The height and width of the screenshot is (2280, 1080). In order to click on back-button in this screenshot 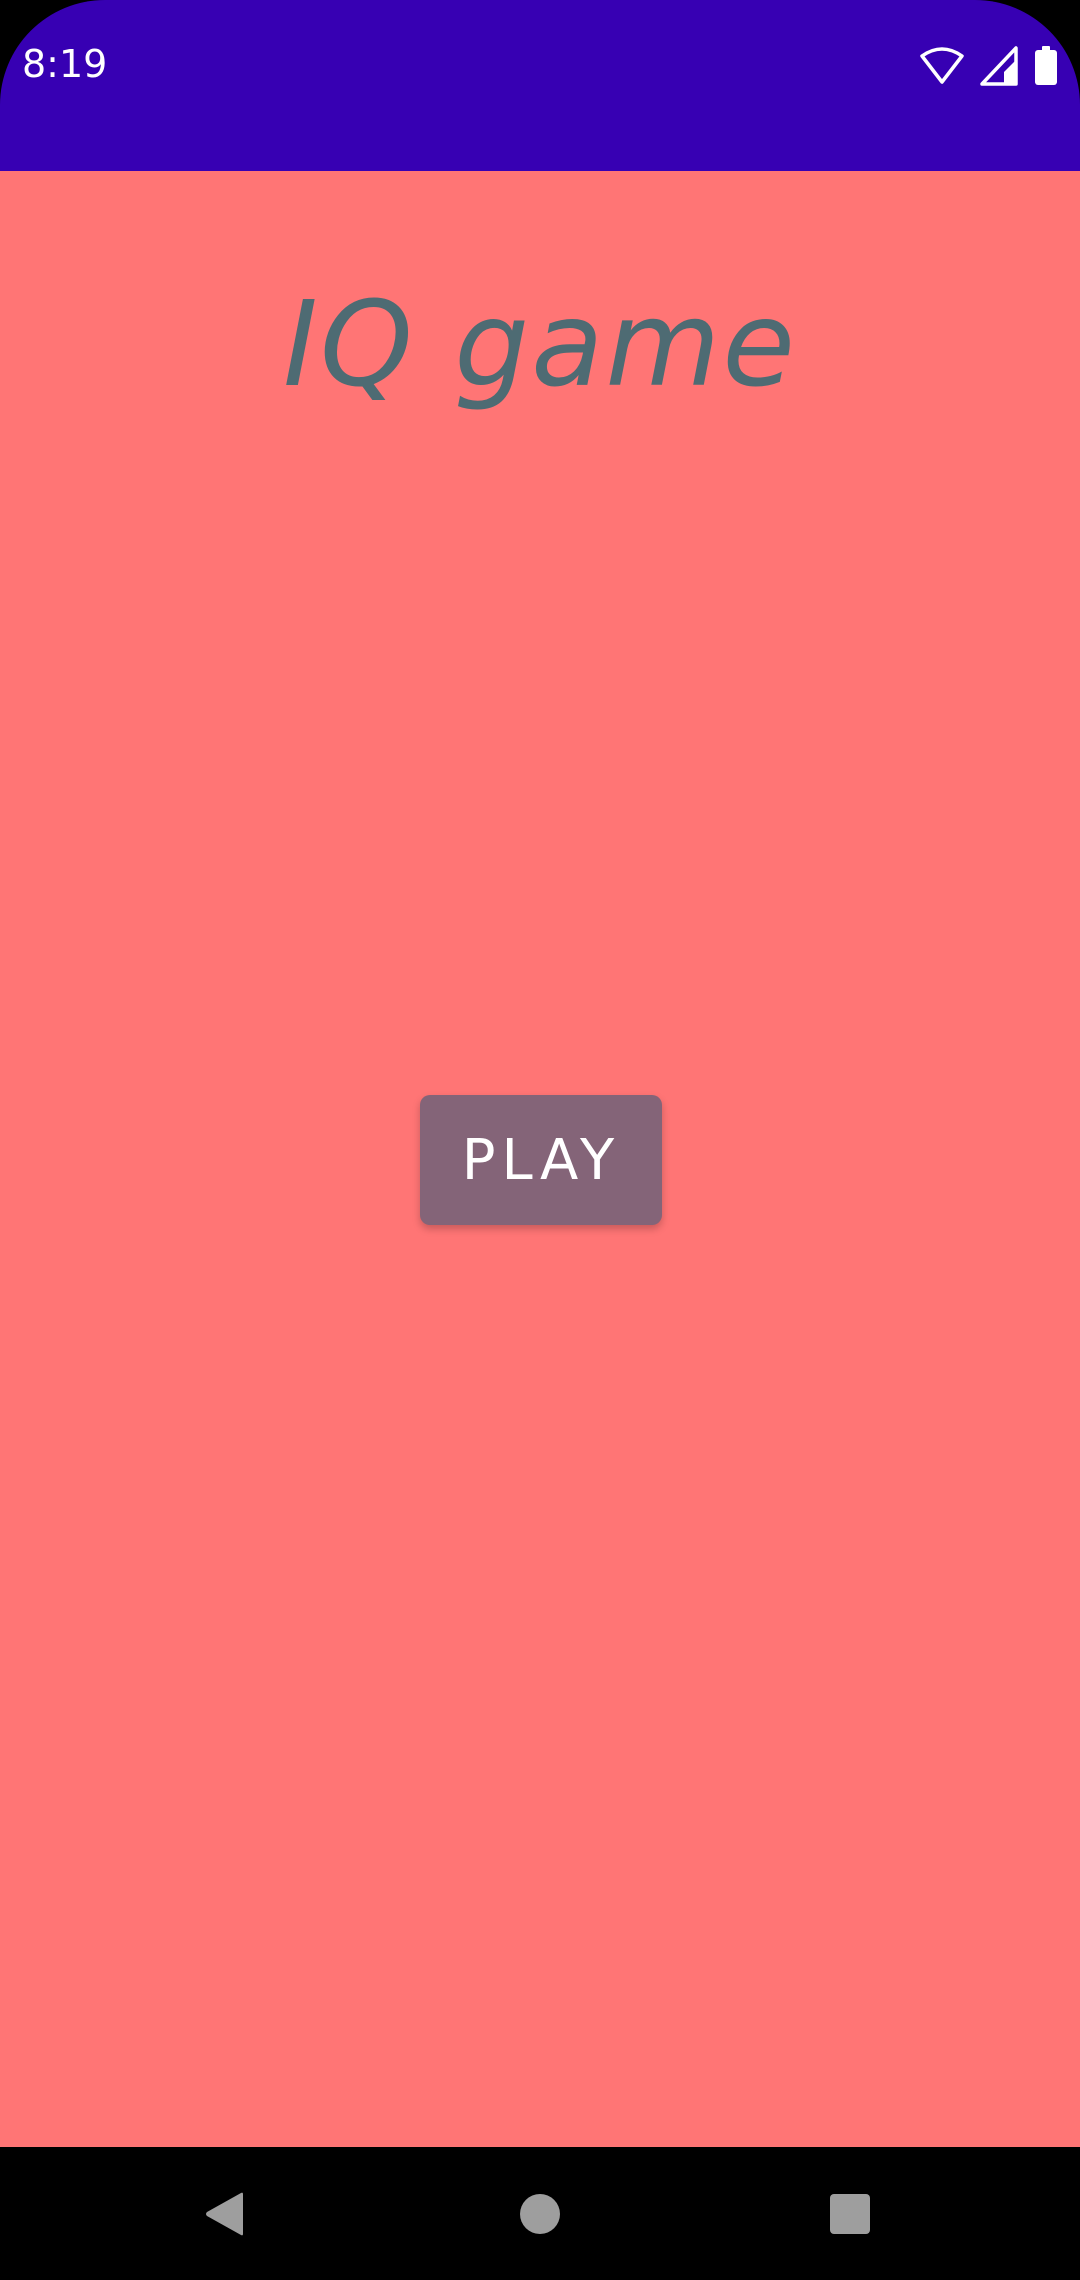, I will do `click(225, 2214)`.